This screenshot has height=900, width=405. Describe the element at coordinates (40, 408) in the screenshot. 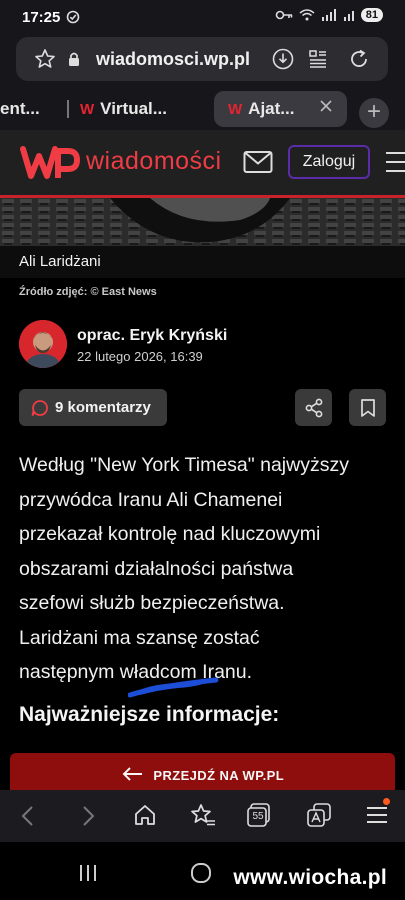

I see `comment-bubble-icon` at that location.